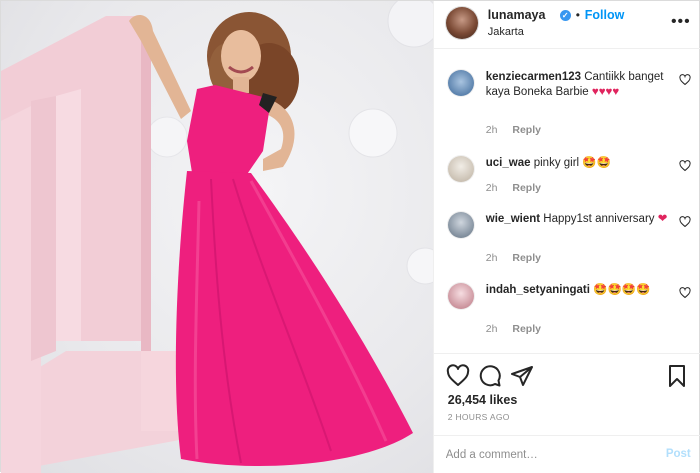  I want to click on post-location: Jakarta, so click(506, 32).